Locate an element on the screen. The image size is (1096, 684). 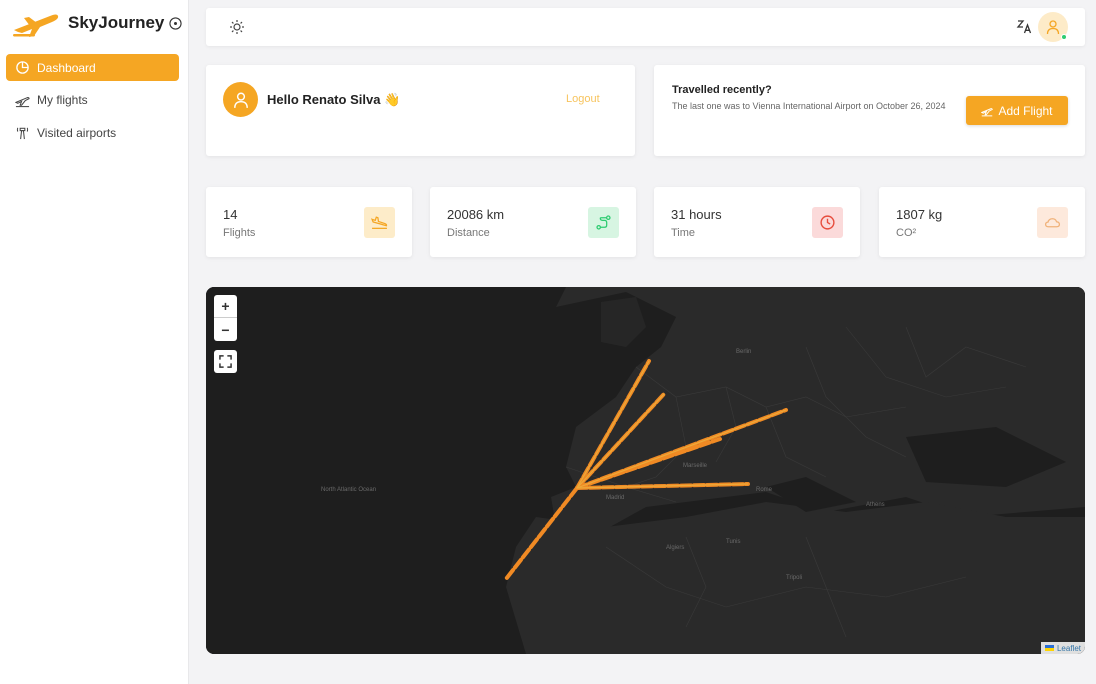
user-avatar is located at coordinates (240, 99).